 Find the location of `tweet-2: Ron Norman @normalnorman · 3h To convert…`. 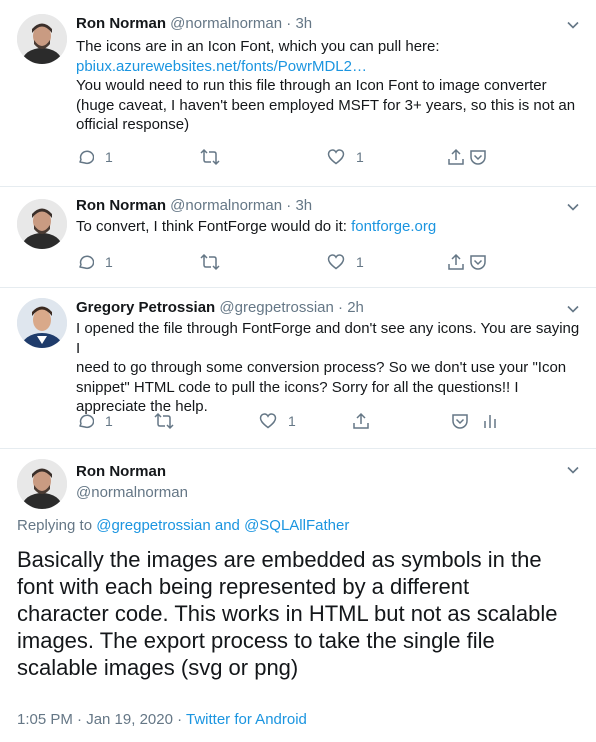

tweet-2: Ron Norman @normalnorman · 3h To convert… is located at coordinates (298, 237).